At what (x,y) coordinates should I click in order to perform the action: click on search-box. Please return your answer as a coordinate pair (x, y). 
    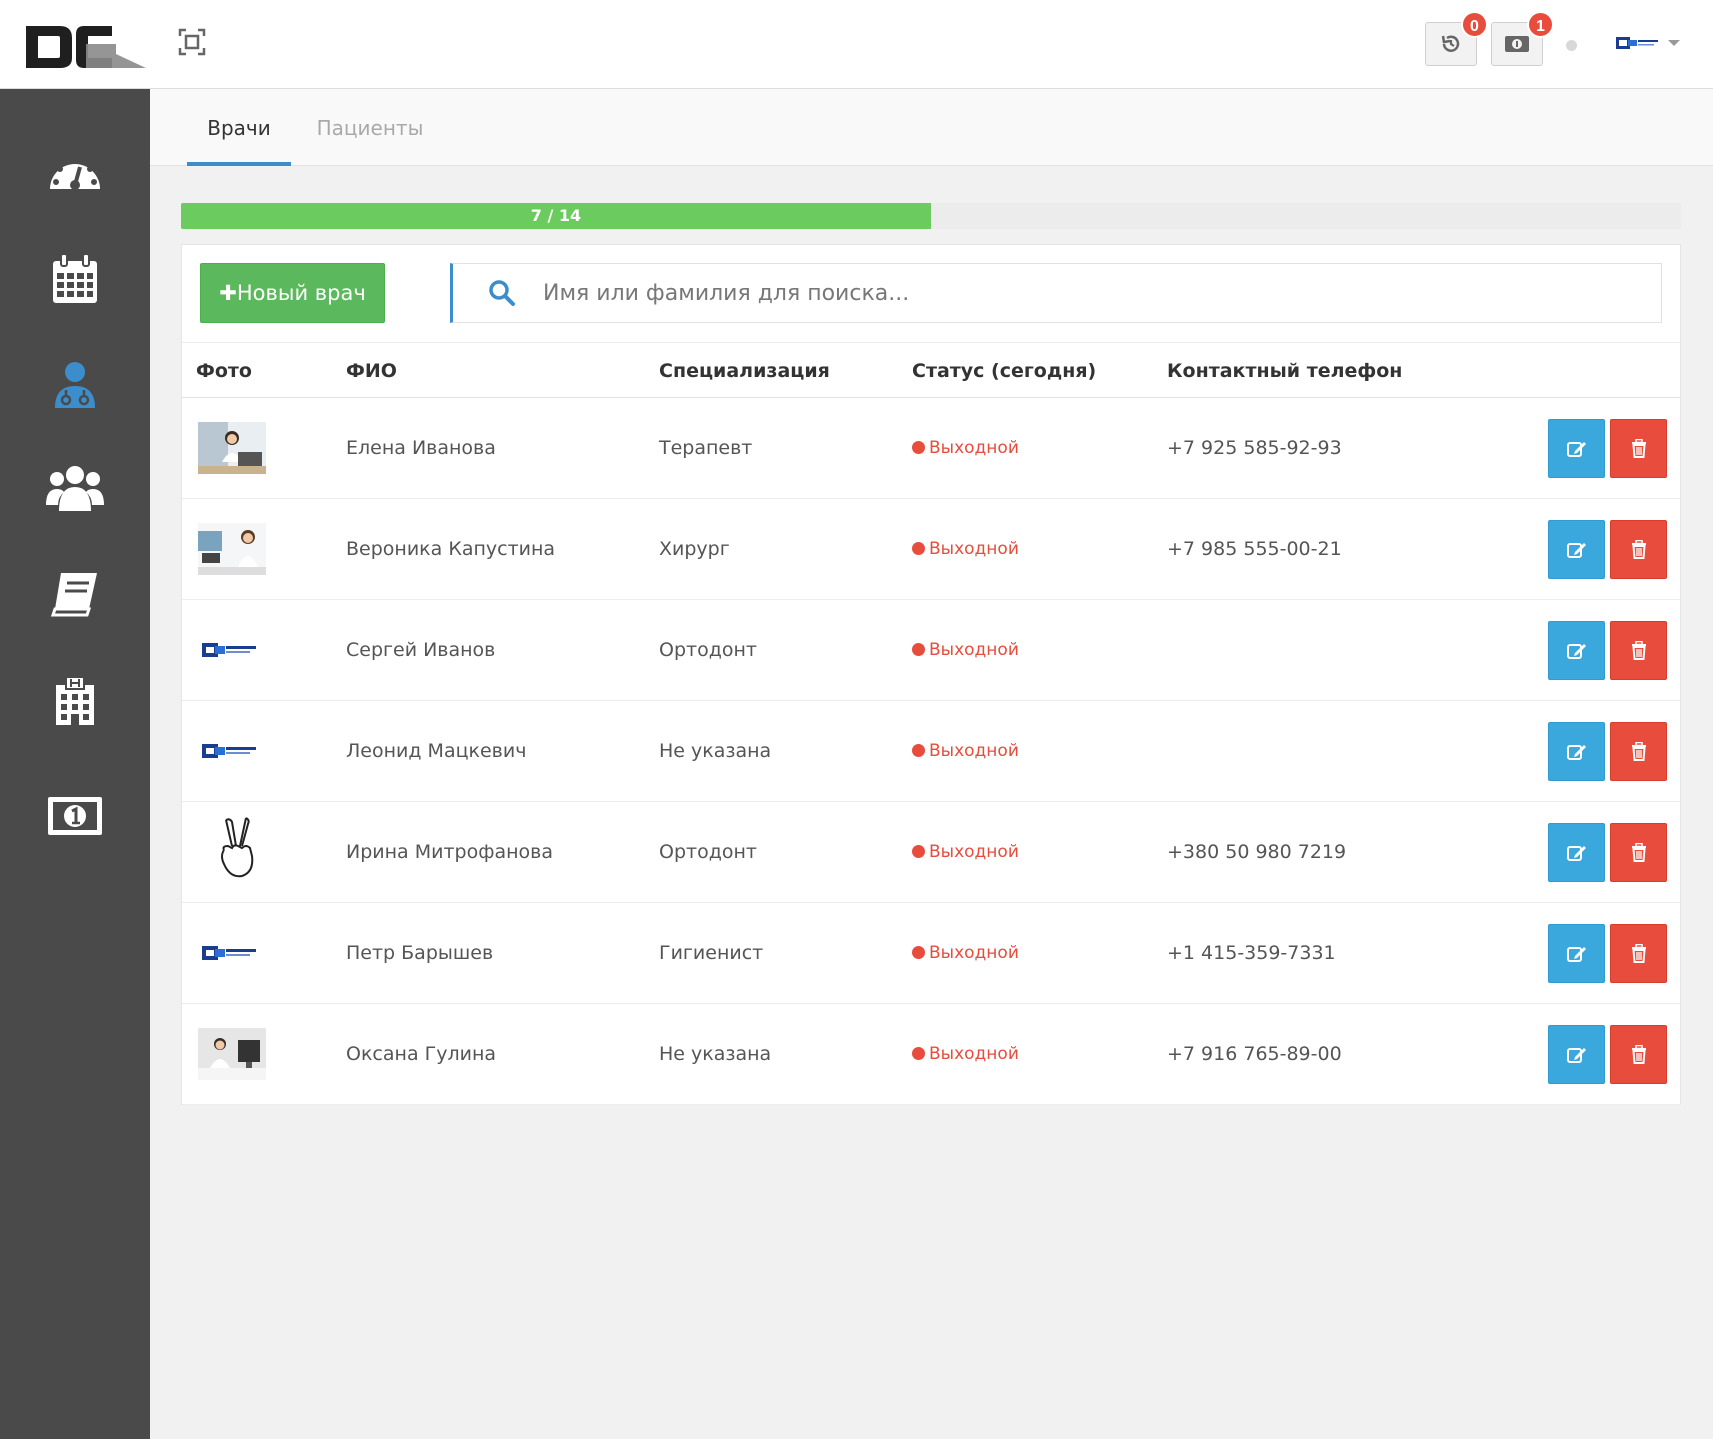
    Looking at the image, I should click on (1056, 293).